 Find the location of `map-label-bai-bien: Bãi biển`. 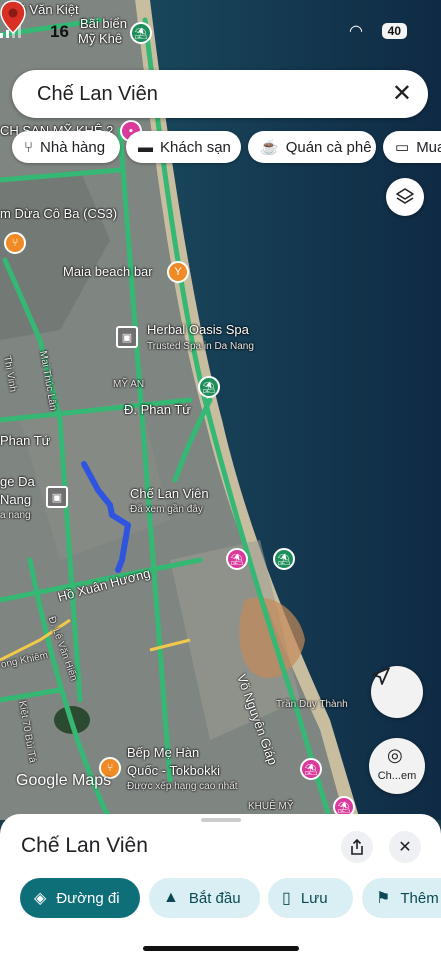

map-label-bai-bien: Bãi biển is located at coordinates (103, 23).